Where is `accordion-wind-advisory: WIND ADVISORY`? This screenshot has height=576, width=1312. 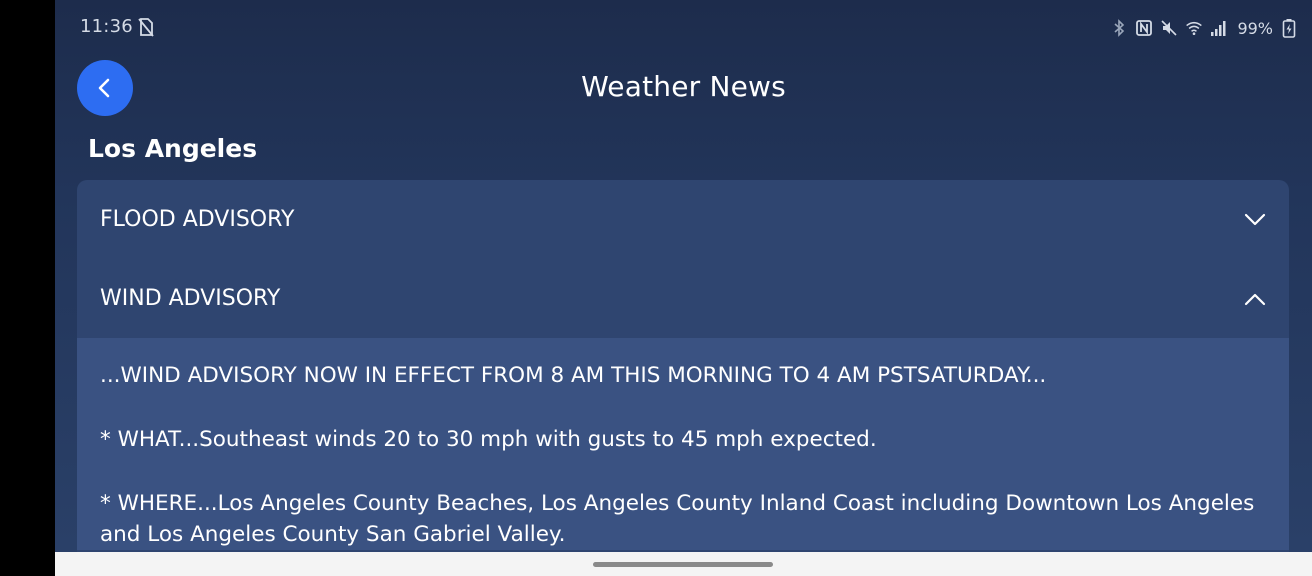
accordion-wind-advisory: WIND ADVISORY is located at coordinates (683, 298).